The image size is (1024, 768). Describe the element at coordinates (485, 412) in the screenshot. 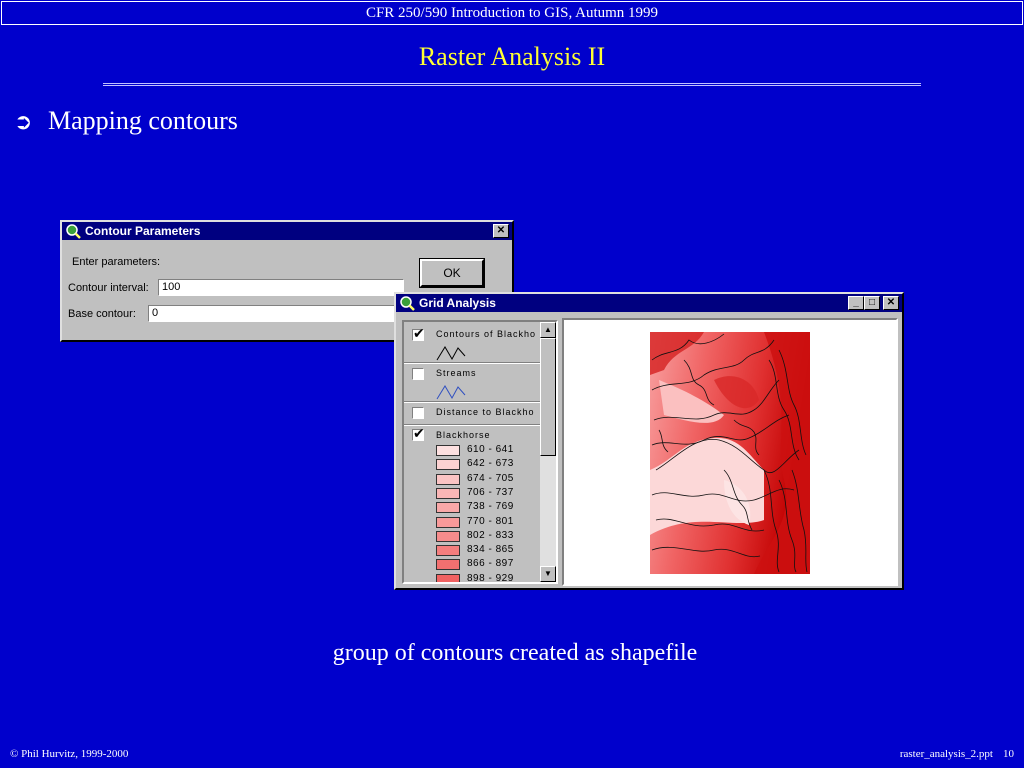

I see `layer-name: Distance to Blackho` at that location.